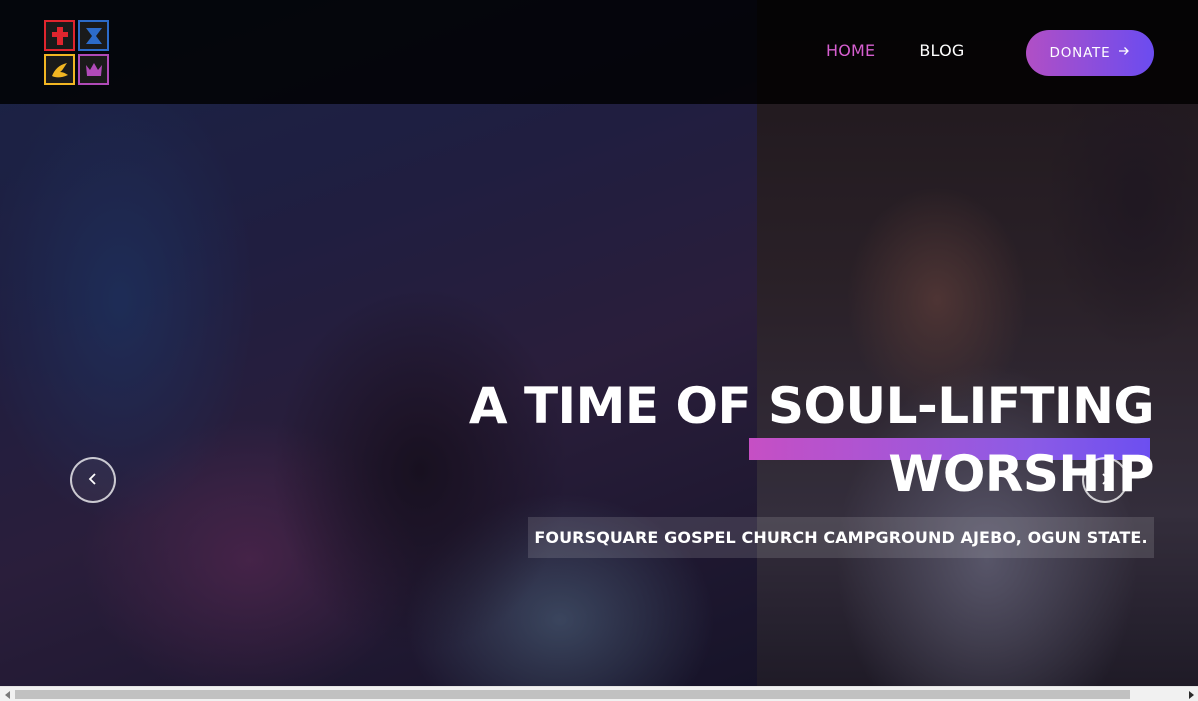  I want to click on donate-button: DONATE, so click(1090, 53).